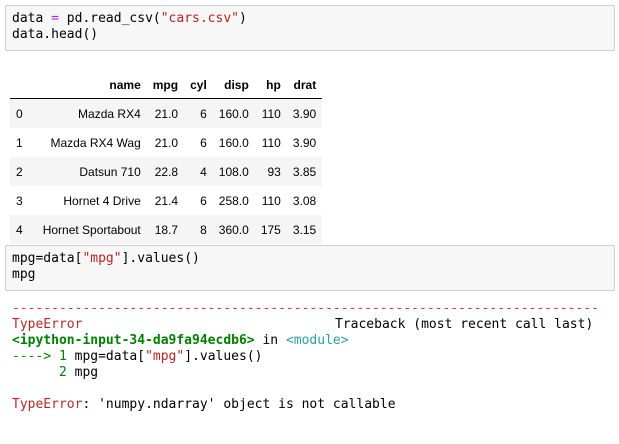 Image resolution: width=619 pixels, height=444 pixels. What do you see at coordinates (203, 229) in the screenshot?
I see `table-cell: 8` at bounding box center [203, 229].